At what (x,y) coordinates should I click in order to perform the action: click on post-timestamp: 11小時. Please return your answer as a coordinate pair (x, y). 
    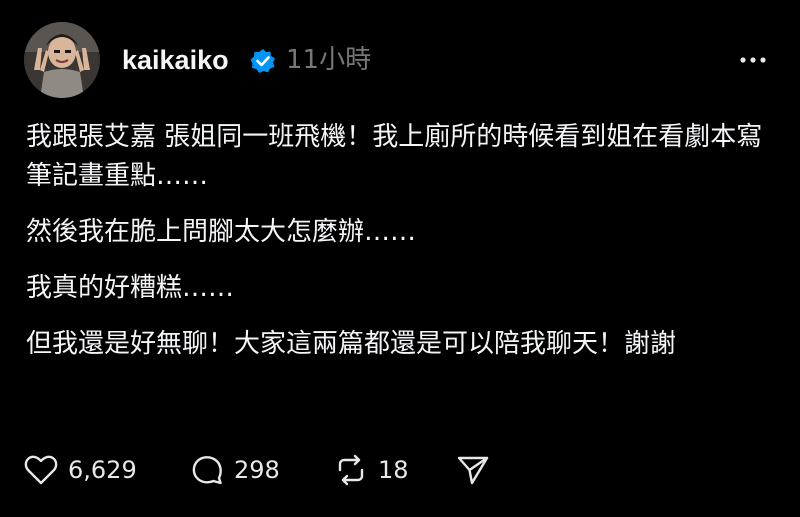
    Looking at the image, I should click on (329, 60).